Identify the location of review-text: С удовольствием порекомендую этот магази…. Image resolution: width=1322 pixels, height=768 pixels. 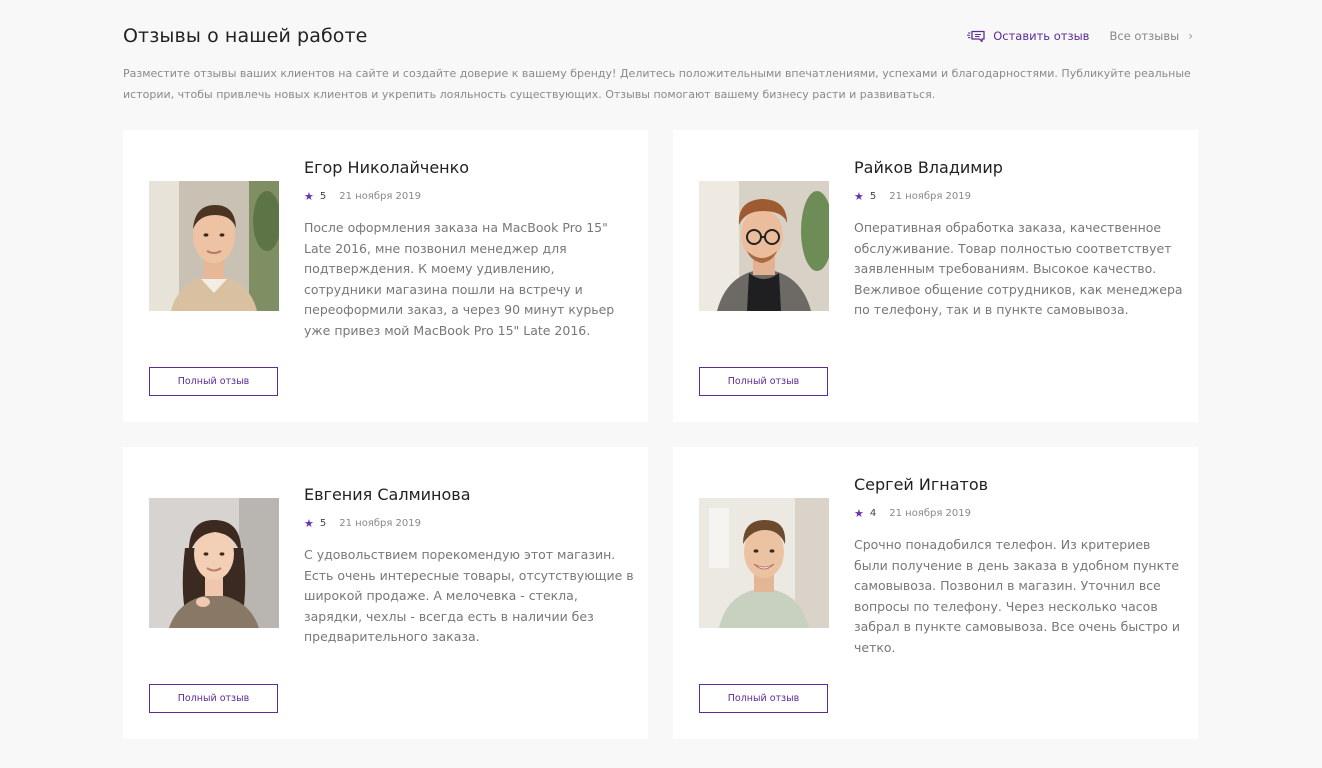
(469, 595).